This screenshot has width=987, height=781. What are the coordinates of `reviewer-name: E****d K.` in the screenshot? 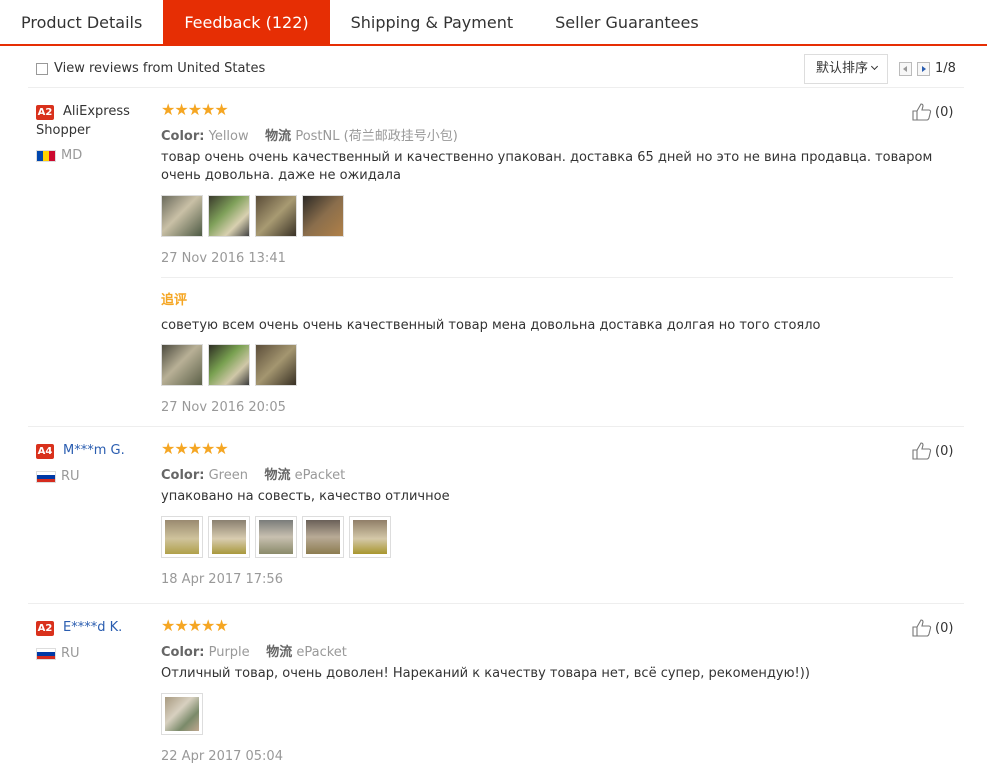 It's located at (91, 627).